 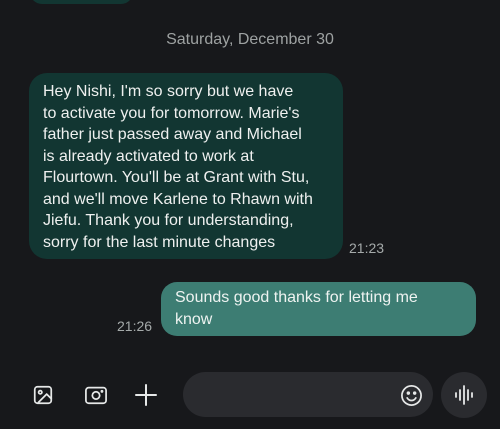 What do you see at coordinates (318, 309) in the screenshot?
I see `outgoing-message-bubble: Sounds good thanks for letting me know` at bounding box center [318, 309].